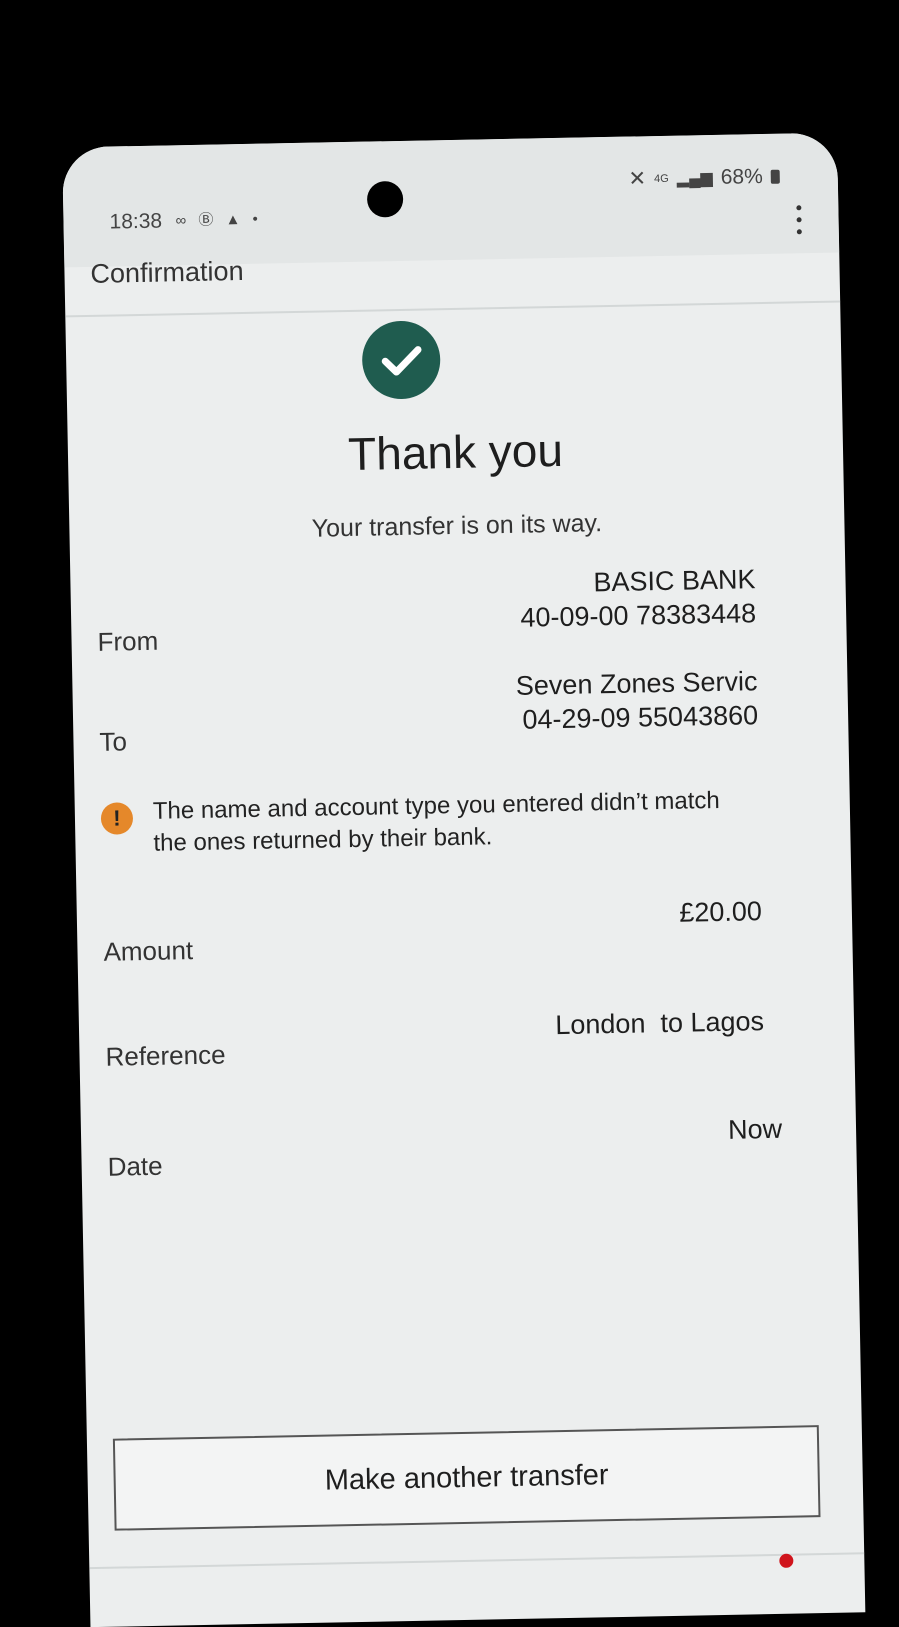 This screenshot has width=899, height=1627. Describe the element at coordinates (136, 221) in the screenshot. I see `status-time: 18:38` at that location.